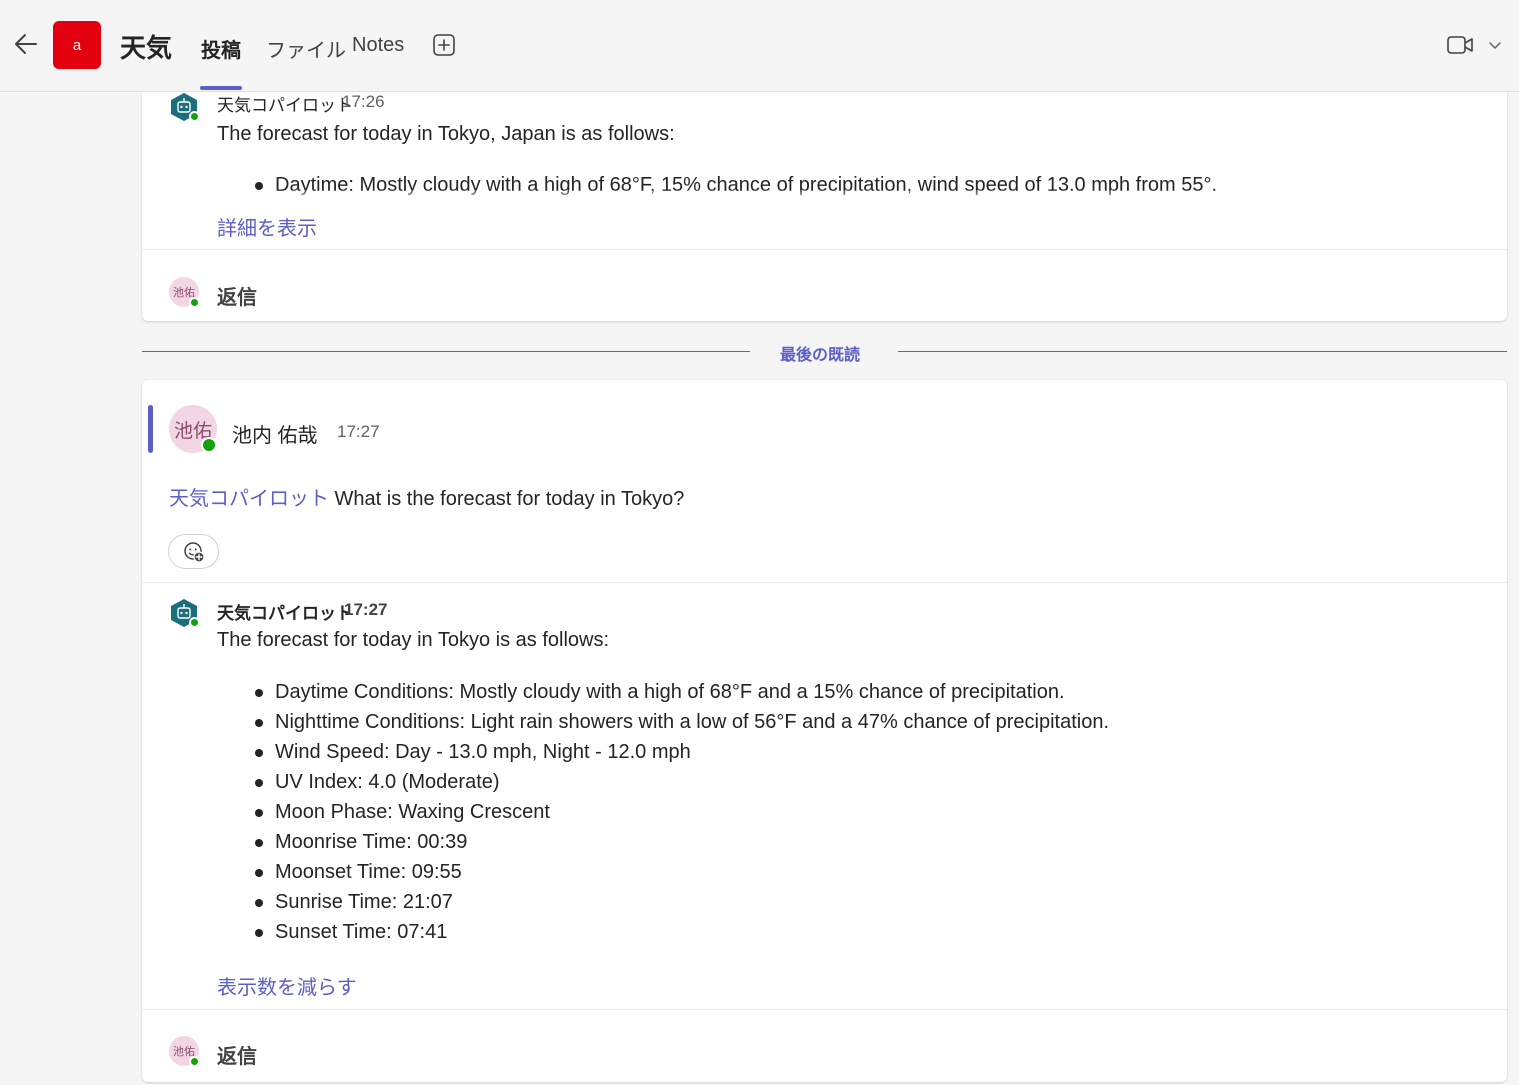 This screenshot has width=1519, height=1085. I want to click on video-camera-icon, so click(1460, 45).